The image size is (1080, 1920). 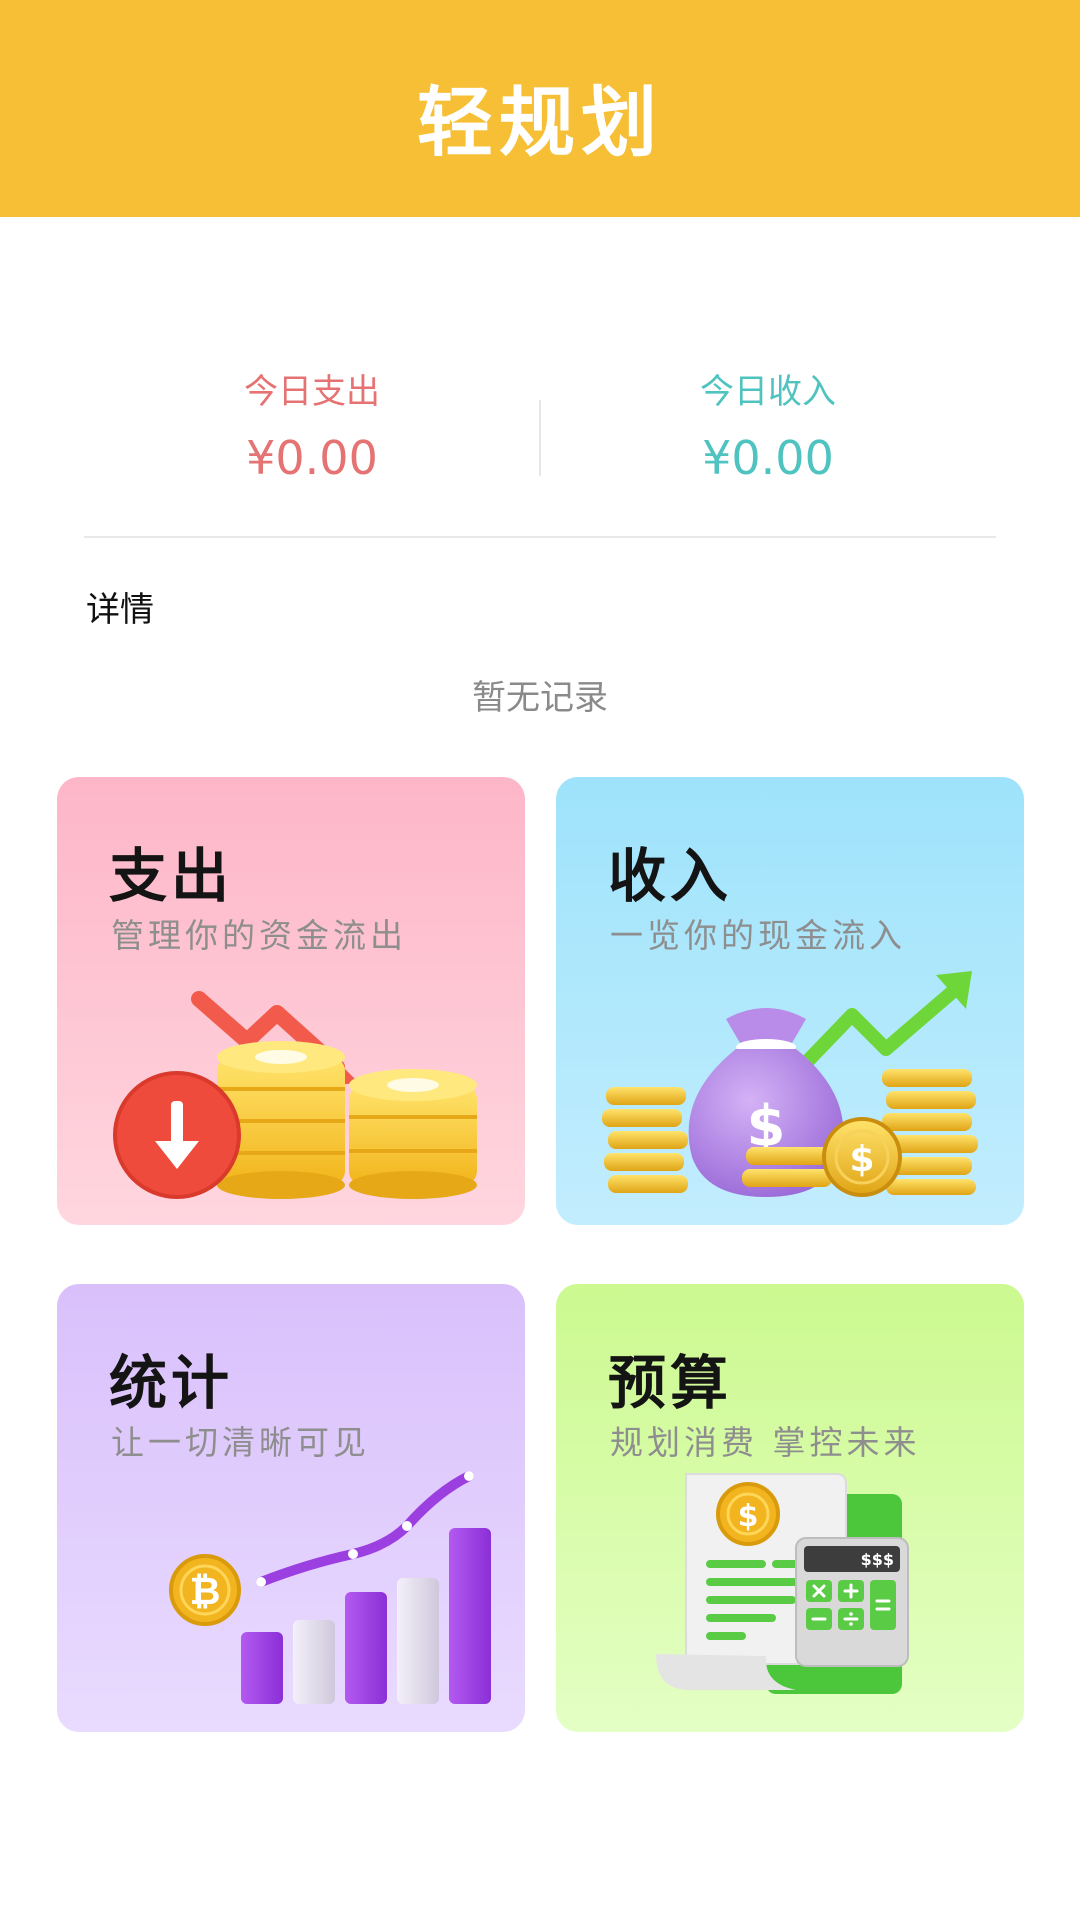 I want to click on stats-card: 统计 让一切清晰可见 ₿, so click(x=291, y=1508).